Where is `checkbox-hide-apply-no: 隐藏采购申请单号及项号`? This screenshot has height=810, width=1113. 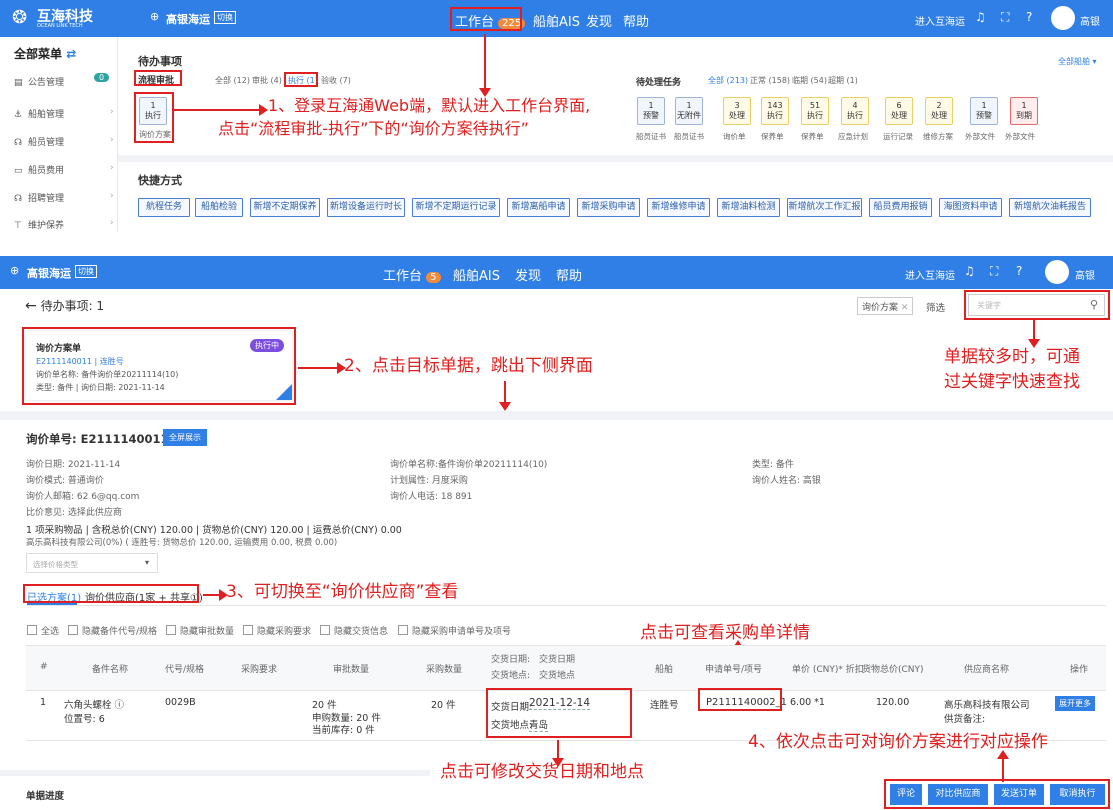 checkbox-hide-apply-no: 隐藏采购申请单号及项号 is located at coordinates (454, 630).